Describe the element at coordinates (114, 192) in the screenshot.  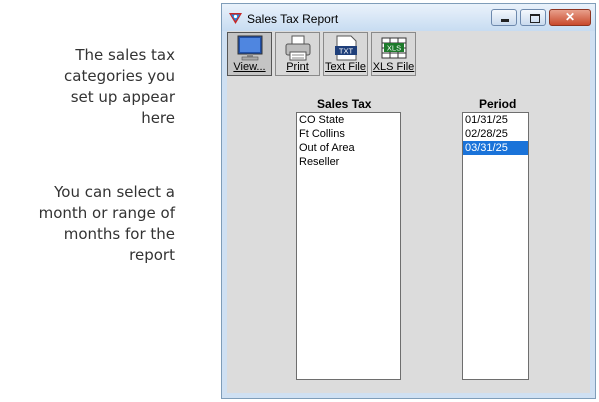
I see `annotation-line: You can select a` at that location.